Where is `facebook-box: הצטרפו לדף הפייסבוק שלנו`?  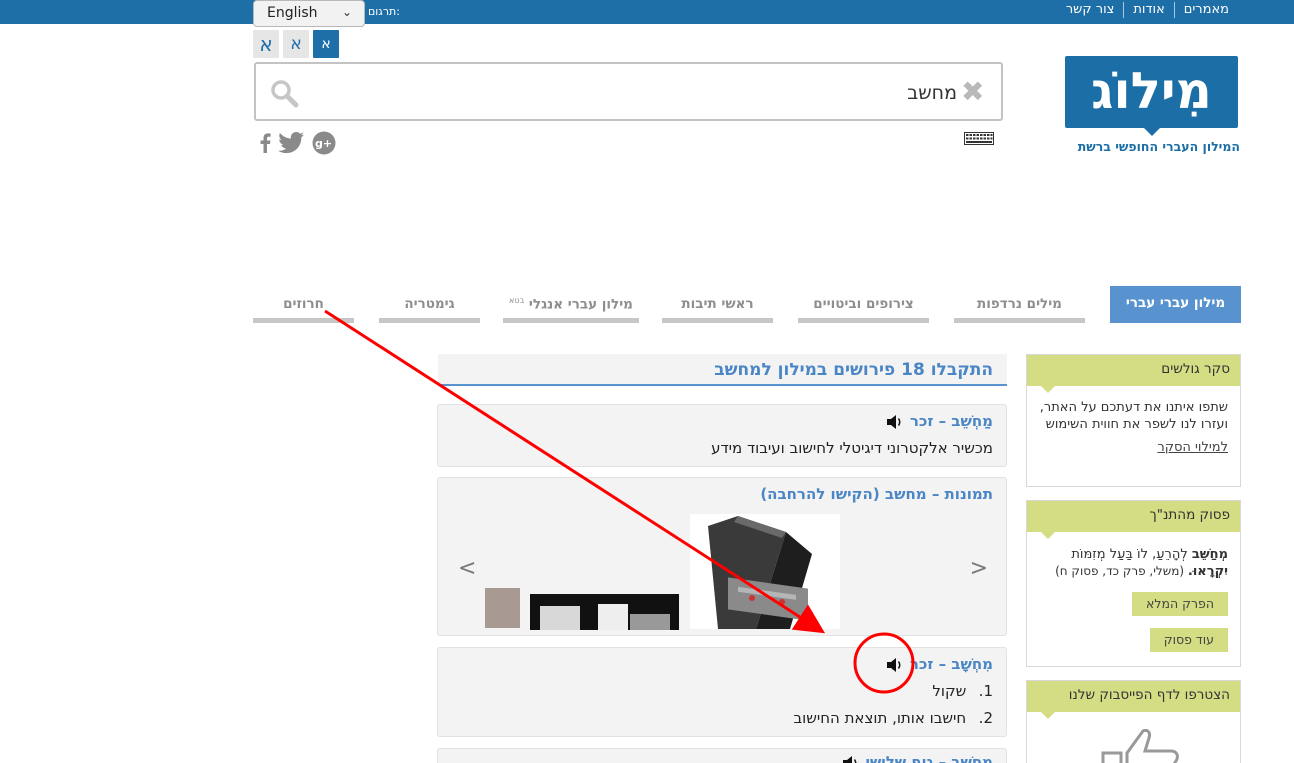
facebook-box: הצטרפו לדף הפייסבוק שלנו is located at coordinates (1133, 721).